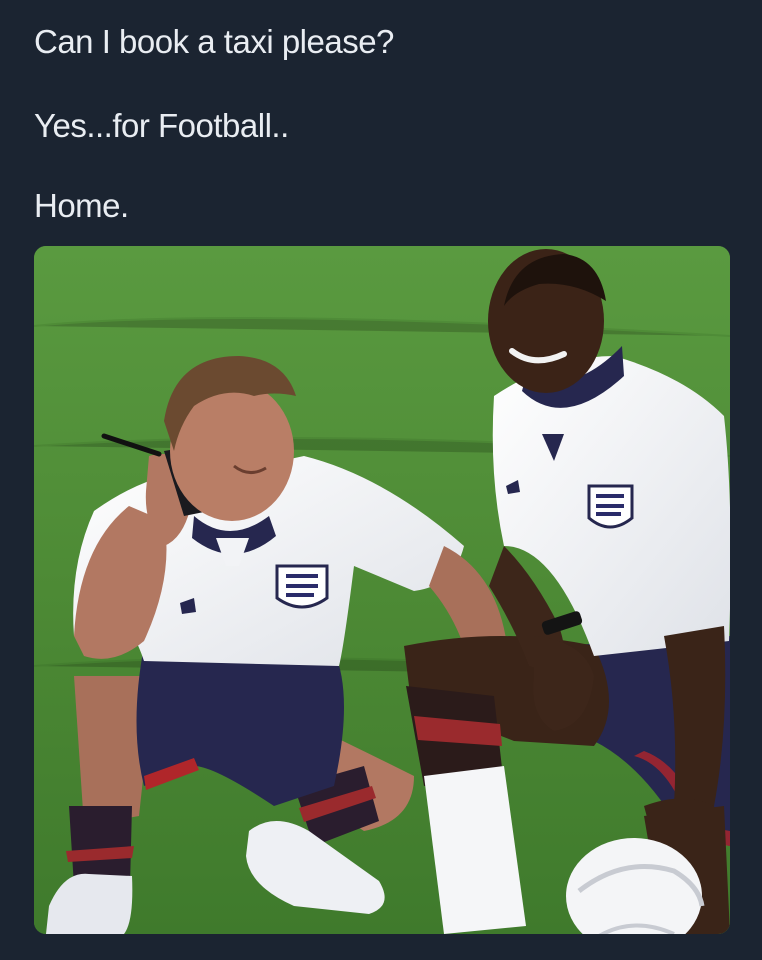  Describe the element at coordinates (214, 41) in the screenshot. I see `caption-line-1: Can I book a taxi please?` at that location.